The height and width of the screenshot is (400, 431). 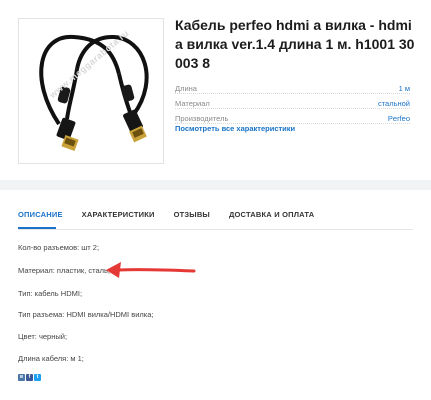 I want to click on share-buttons: в f t, so click(x=29, y=377).